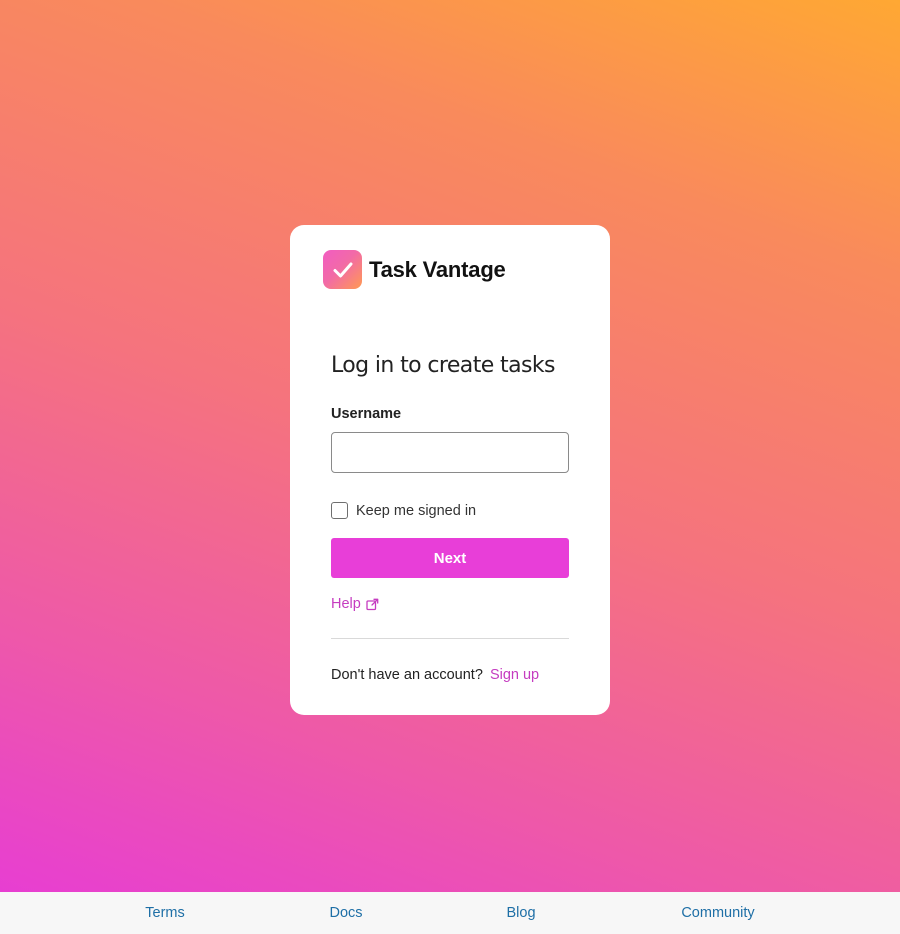 The height and width of the screenshot is (934, 900). I want to click on brand-name: Task Vantage, so click(437, 269).